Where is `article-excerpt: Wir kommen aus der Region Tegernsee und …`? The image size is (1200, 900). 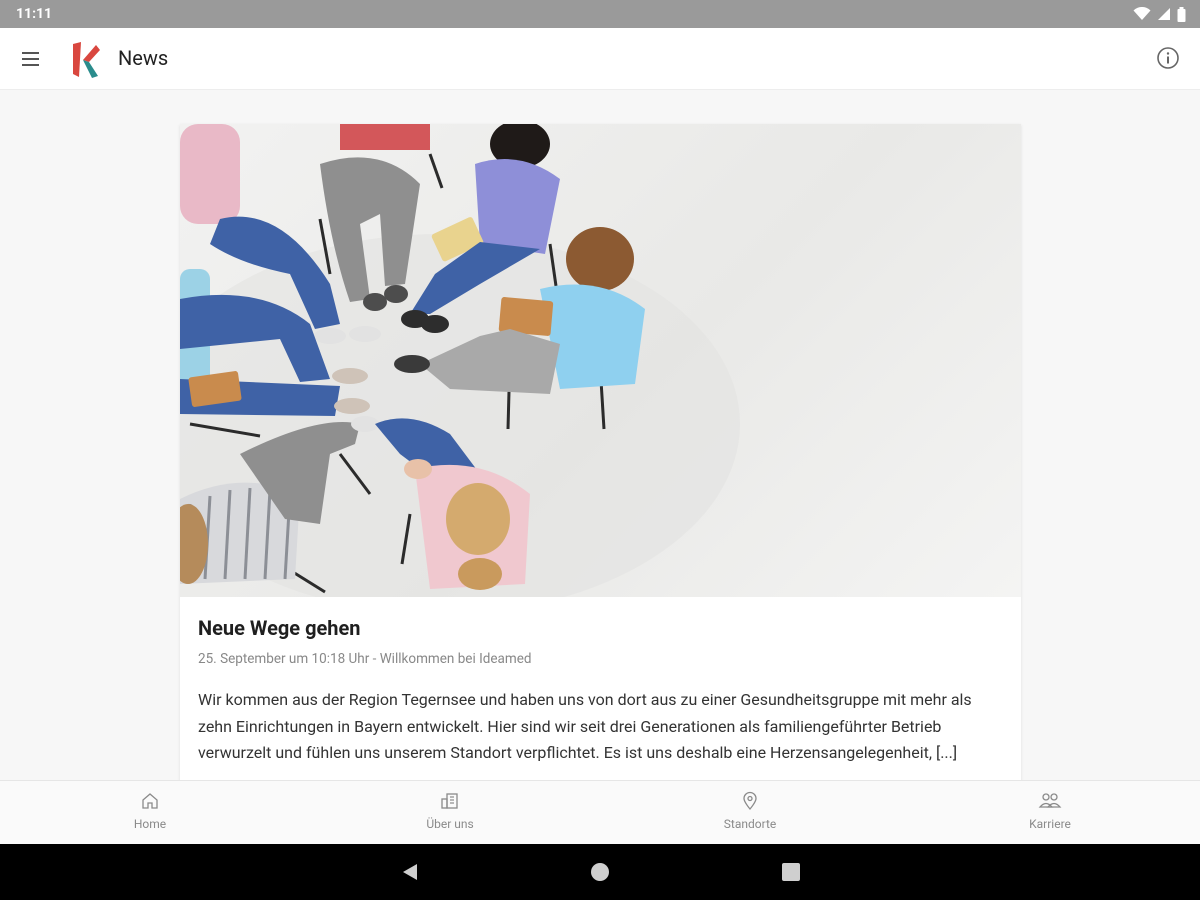
article-excerpt: Wir kommen aus der Region Tegernsee und … is located at coordinates (585, 726).